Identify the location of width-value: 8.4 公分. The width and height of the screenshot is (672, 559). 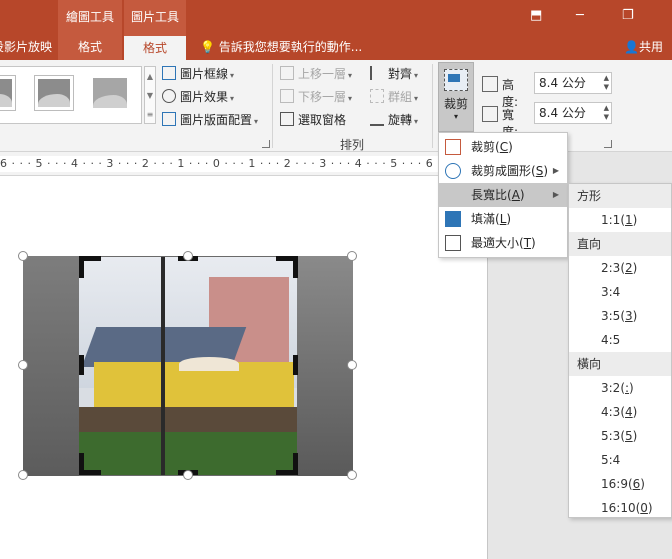
(562, 113).